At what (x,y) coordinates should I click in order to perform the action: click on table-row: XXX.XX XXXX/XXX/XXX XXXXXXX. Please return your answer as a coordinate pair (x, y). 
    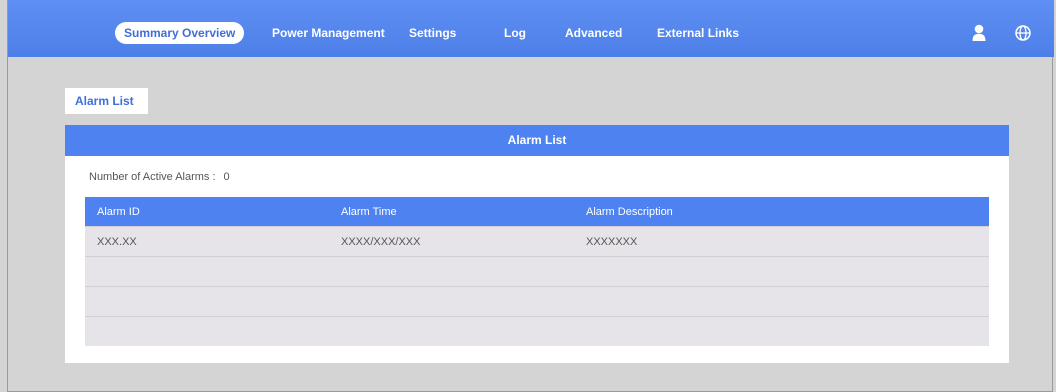
    Looking at the image, I should click on (537, 241).